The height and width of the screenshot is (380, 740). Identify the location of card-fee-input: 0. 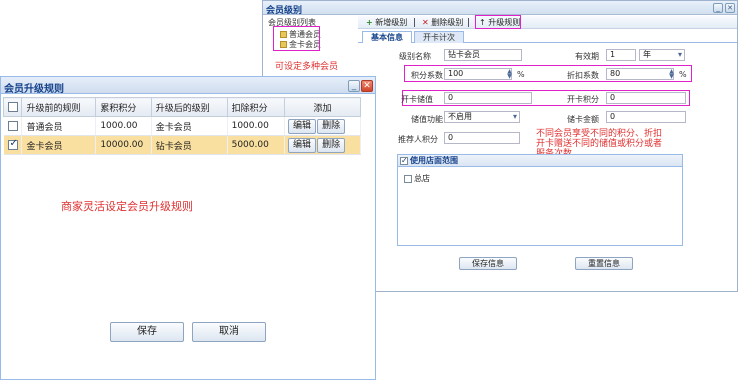
(488, 98).